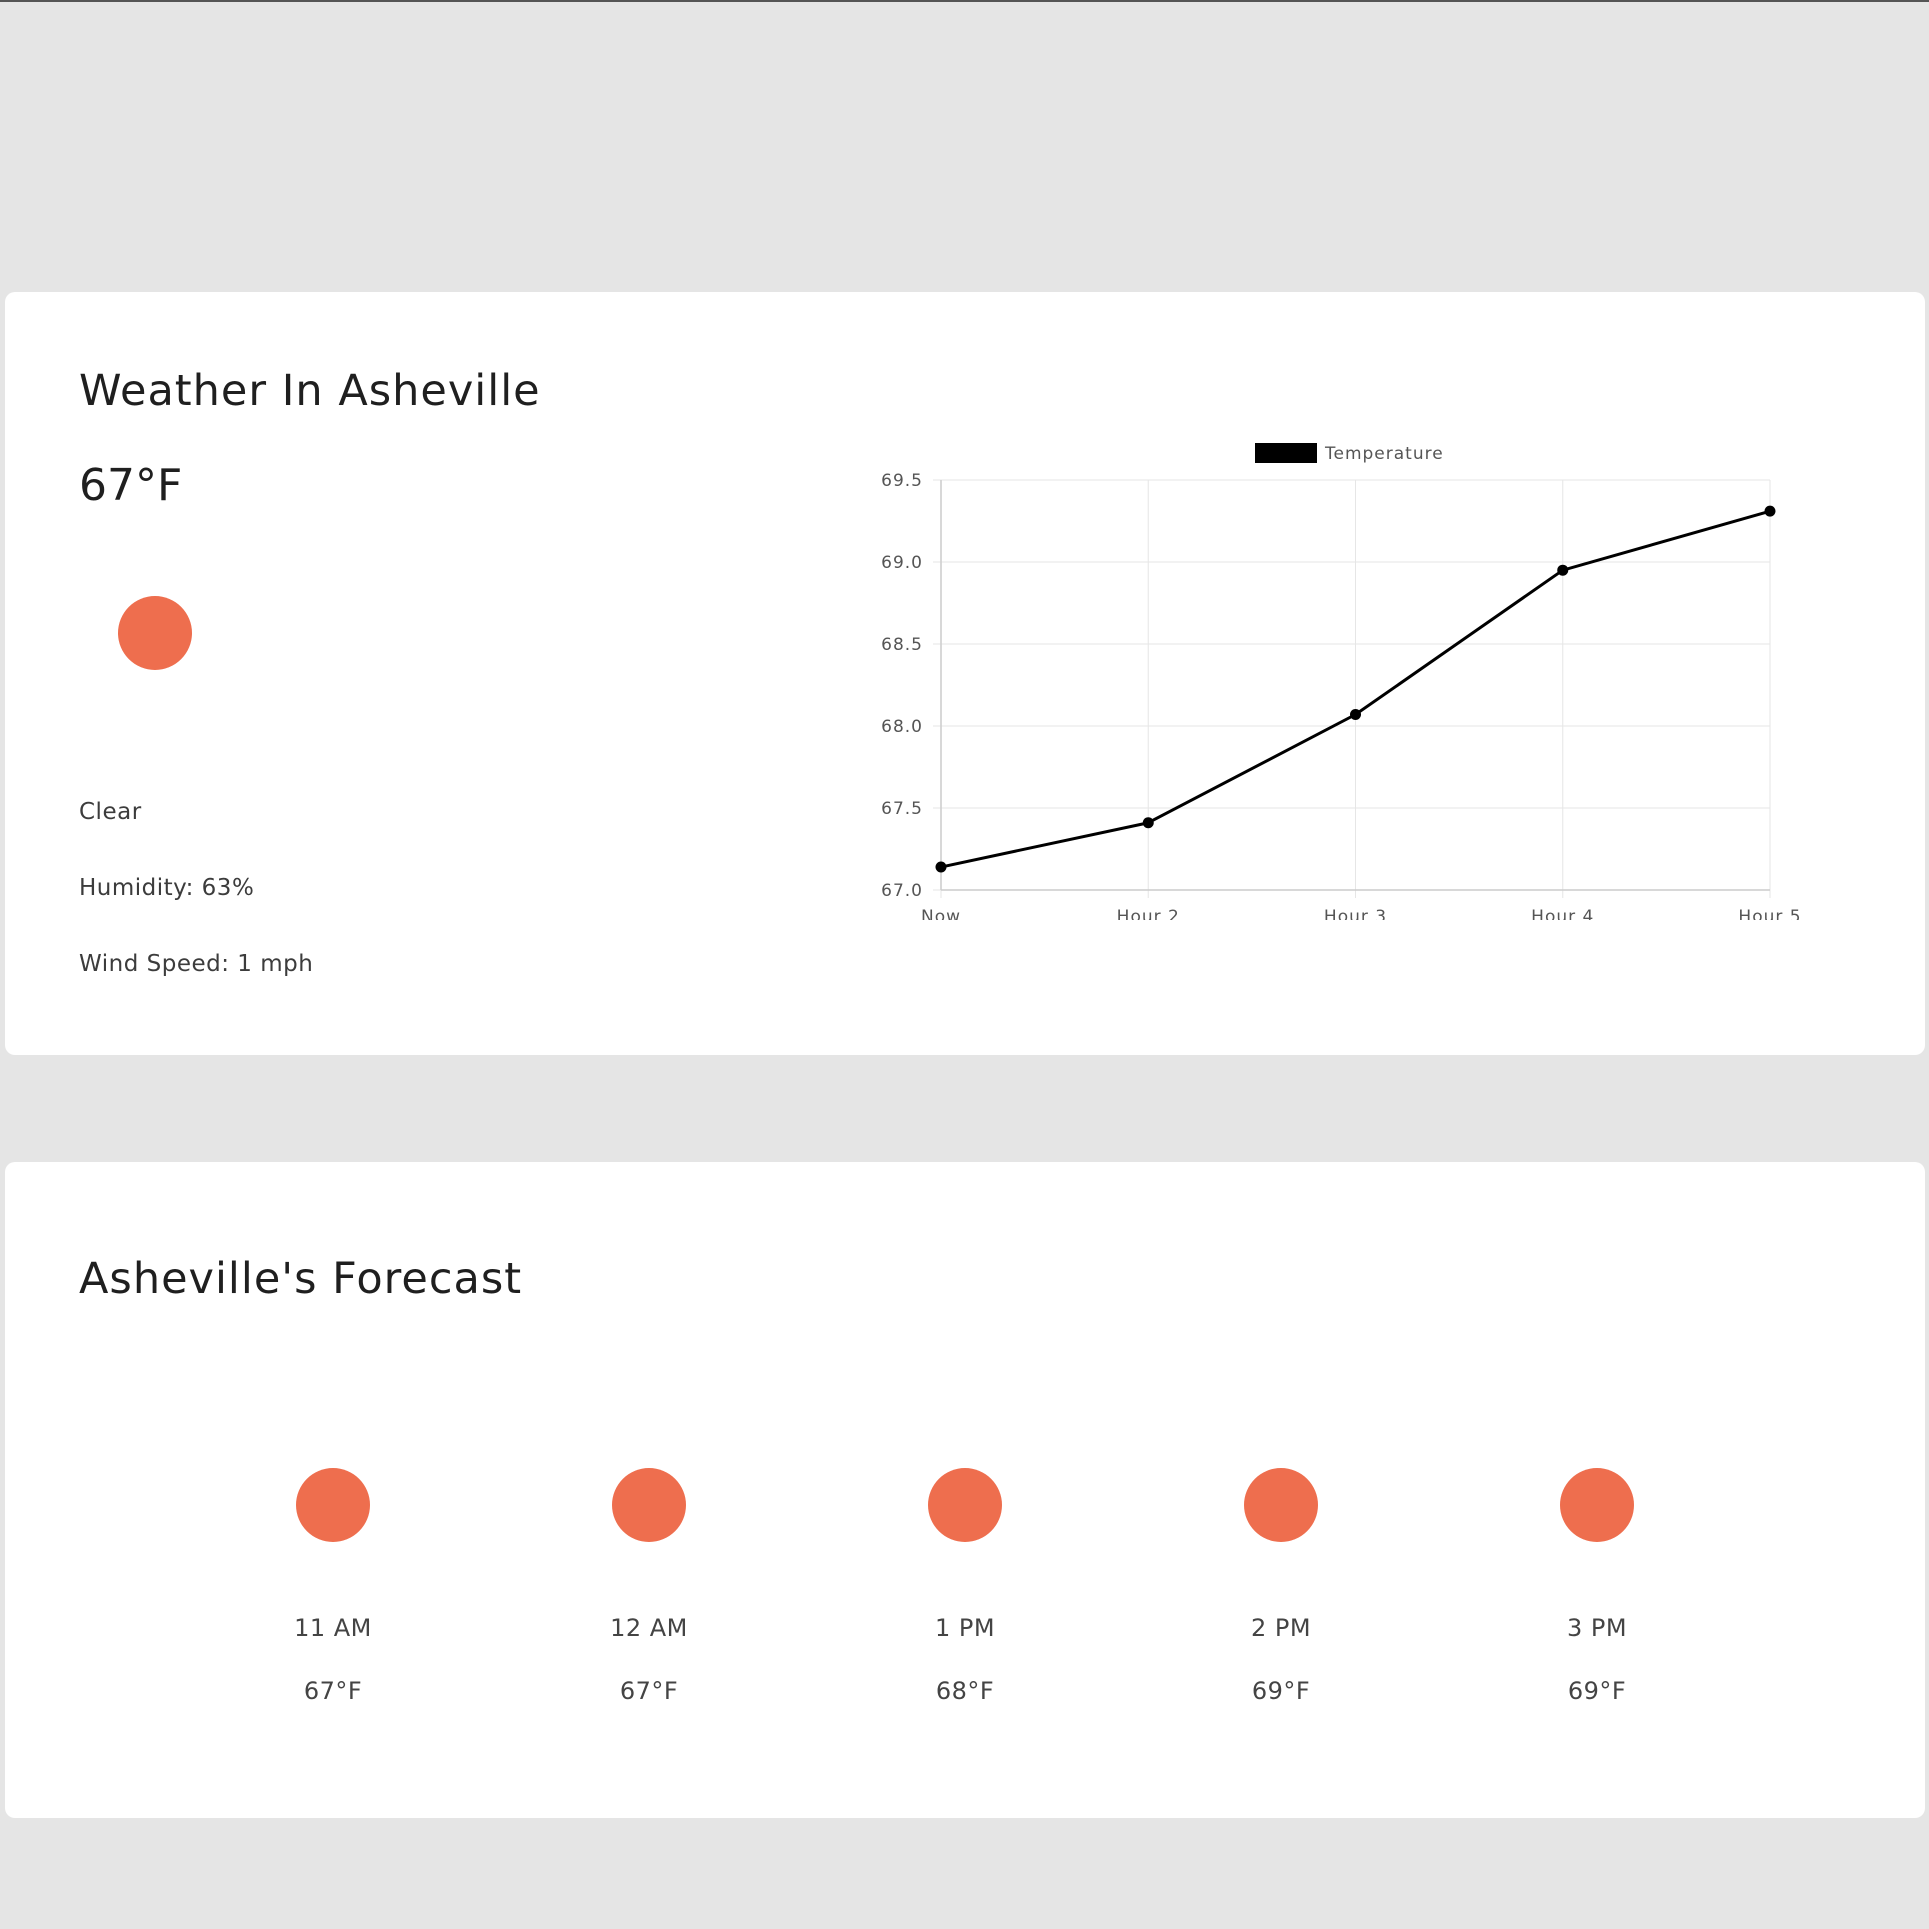 This screenshot has height=1929, width=1929. What do you see at coordinates (310, 391) in the screenshot?
I see `current-weather-title: Weather In Asheville` at bounding box center [310, 391].